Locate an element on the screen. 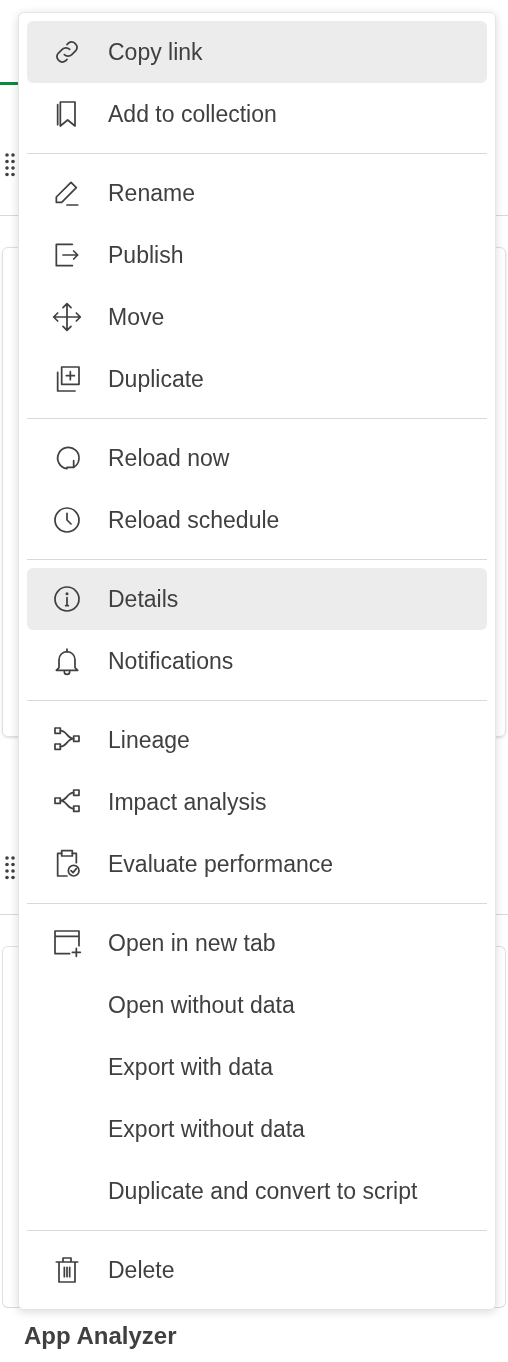 This screenshot has width=508, height=1362. info-icon is located at coordinates (67, 599).